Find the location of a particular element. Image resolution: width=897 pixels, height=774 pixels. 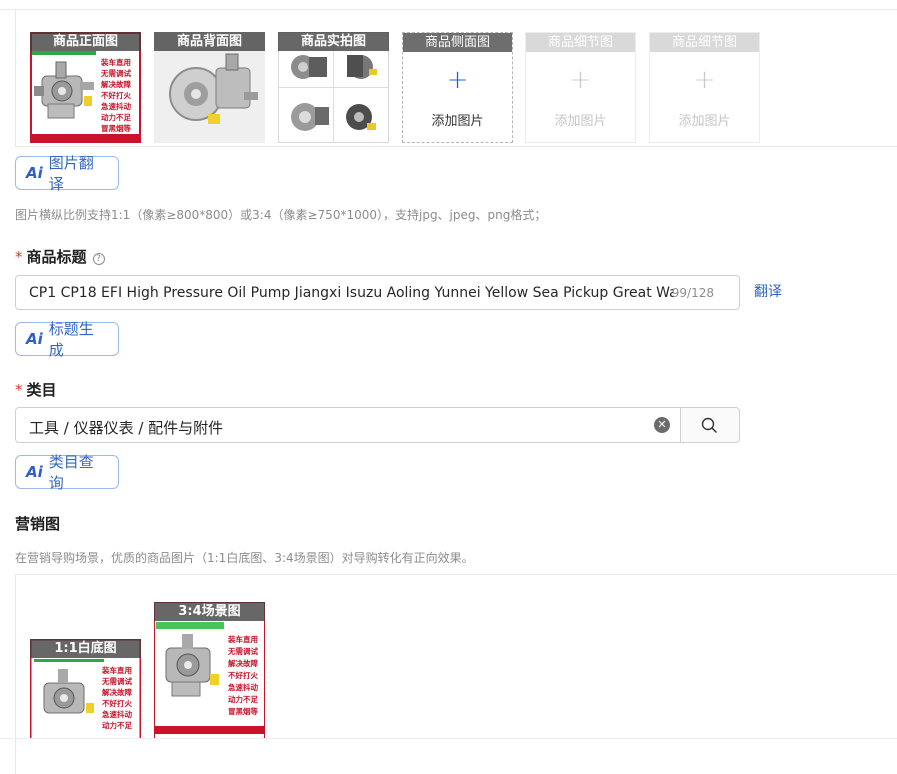

image-translate-button: Ai 图片翻译 is located at coordinates (67, 173).